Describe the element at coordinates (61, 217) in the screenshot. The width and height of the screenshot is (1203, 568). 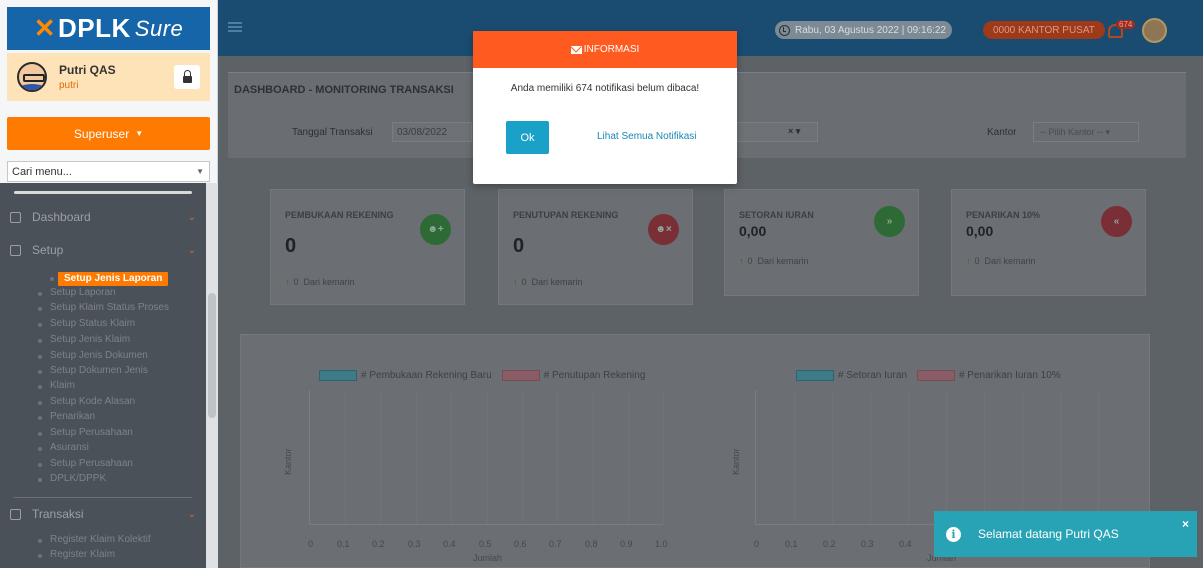
I see `sidebar-item-label: Dashboard` at that location.